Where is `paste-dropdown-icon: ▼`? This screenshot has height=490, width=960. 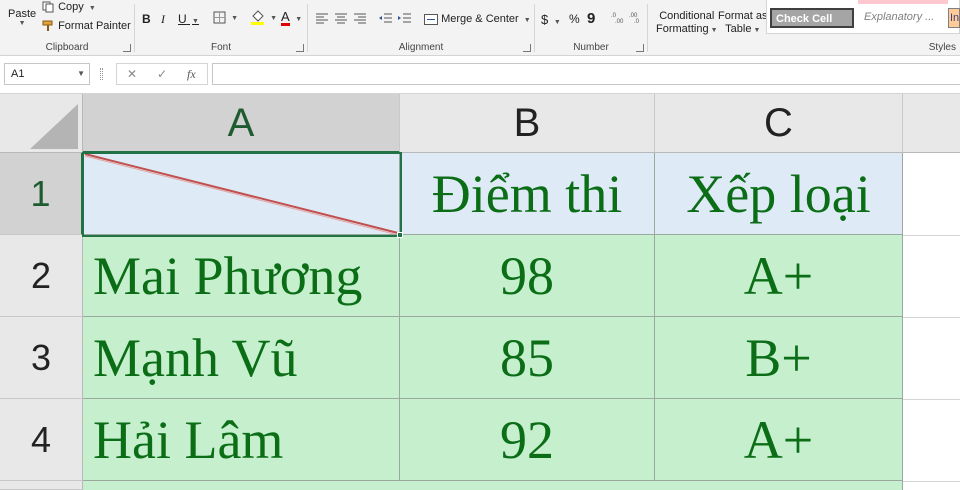
paste-dropdown-icon: ▼ is located at coordinates (22, 23).